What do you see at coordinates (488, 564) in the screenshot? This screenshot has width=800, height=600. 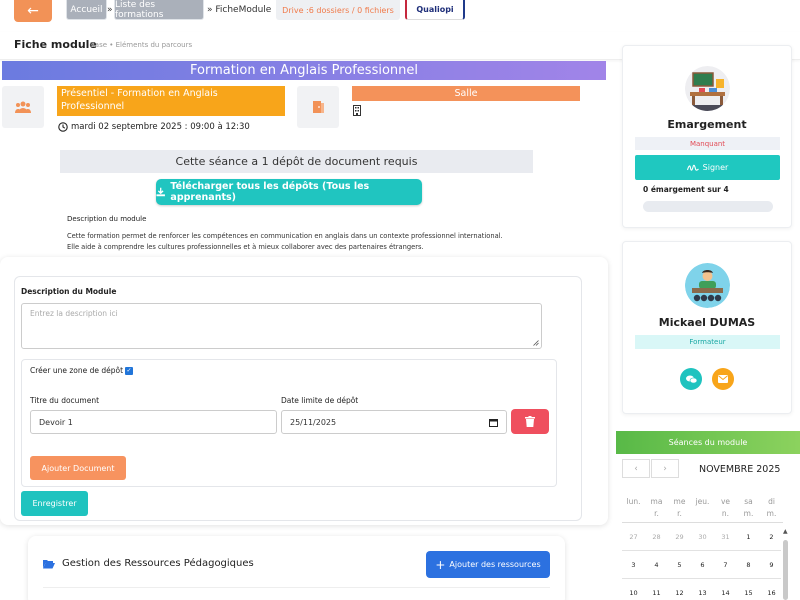 I see `add-resources-button: + Ajouter des ressources` at bounding box center [488, 564].